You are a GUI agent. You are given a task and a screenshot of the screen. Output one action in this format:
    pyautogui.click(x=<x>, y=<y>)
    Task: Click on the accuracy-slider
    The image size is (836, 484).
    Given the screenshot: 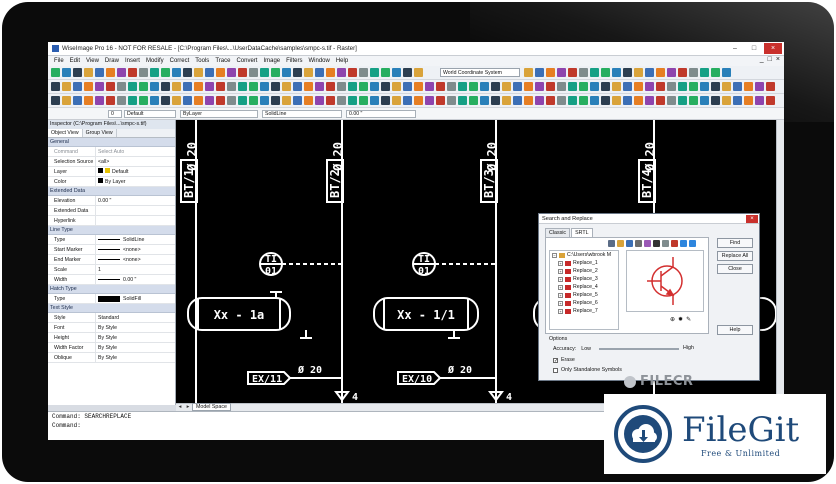 What is the action you would take?
    pyautogui.click(x=639, y=349)
    